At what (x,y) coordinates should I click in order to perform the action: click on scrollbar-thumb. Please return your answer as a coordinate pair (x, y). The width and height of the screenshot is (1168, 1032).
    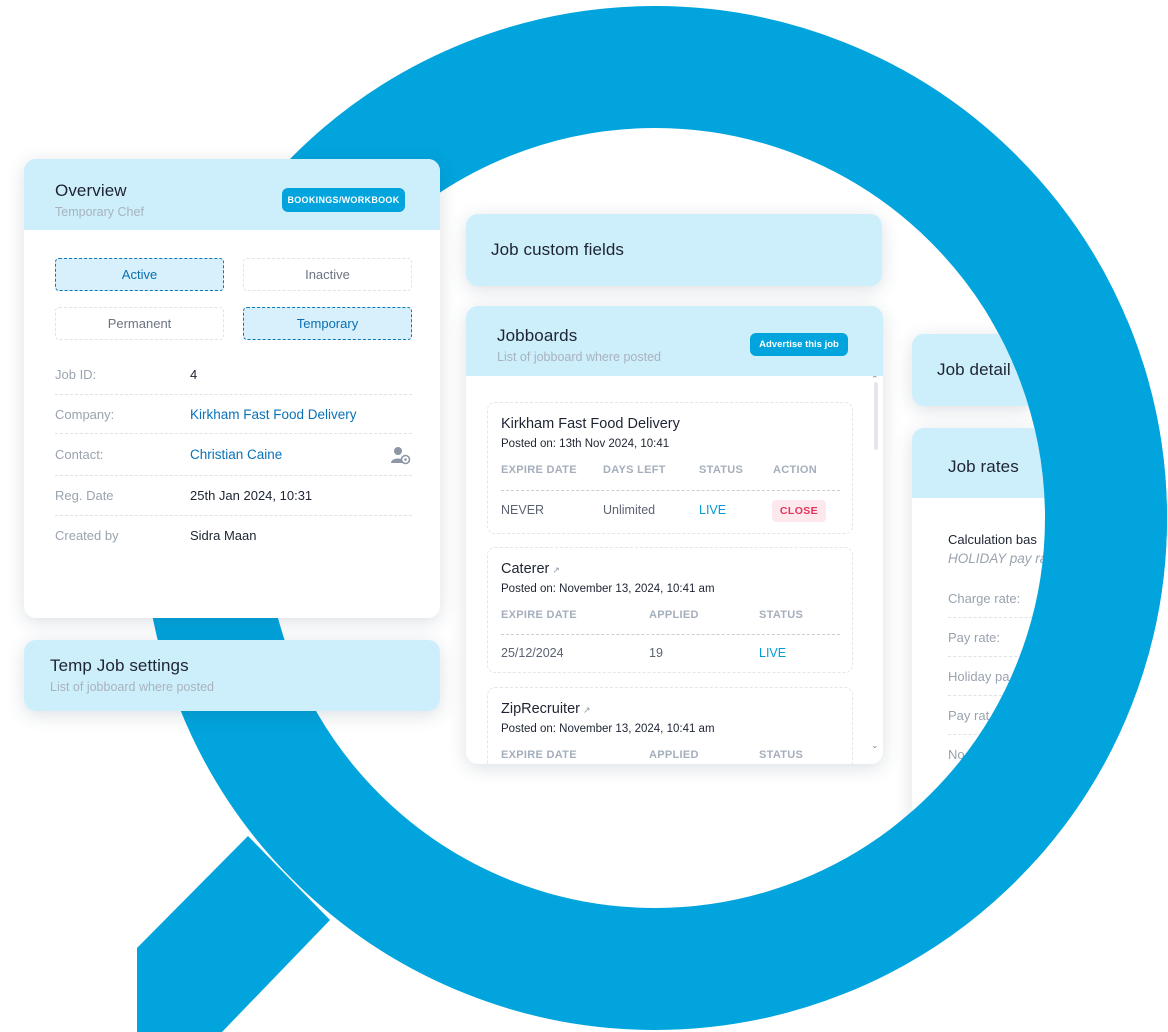
    Looking at the image, I should click on (876, 416).